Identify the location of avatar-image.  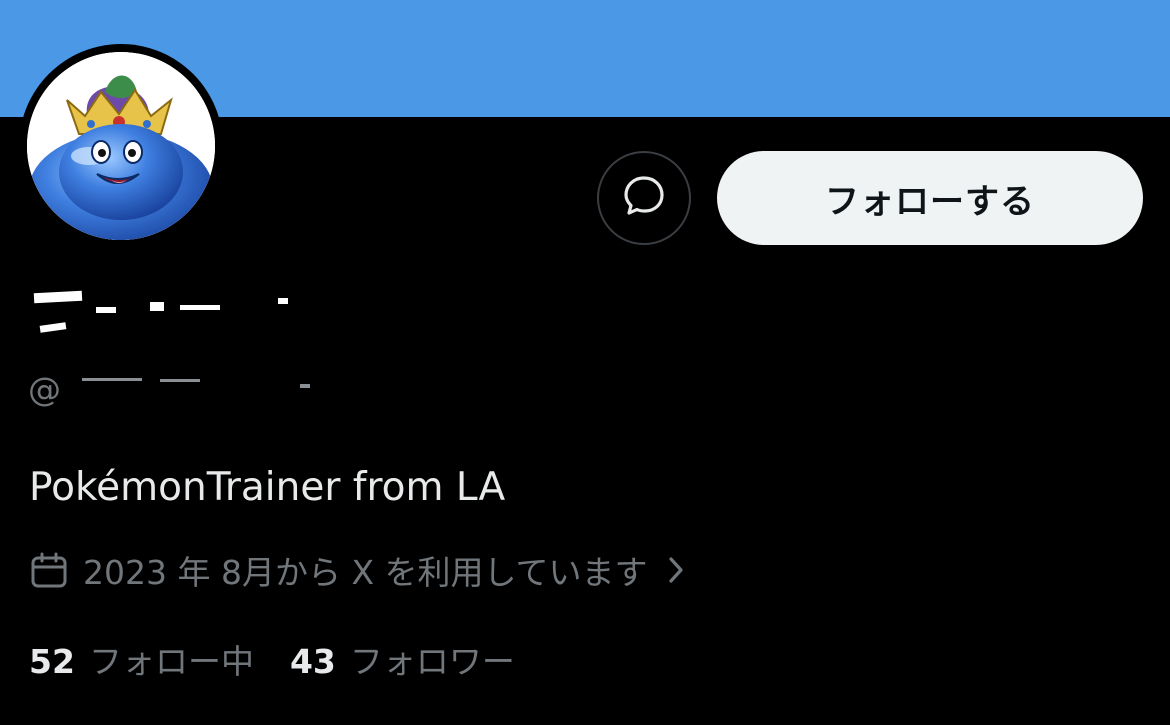
(121, 146).